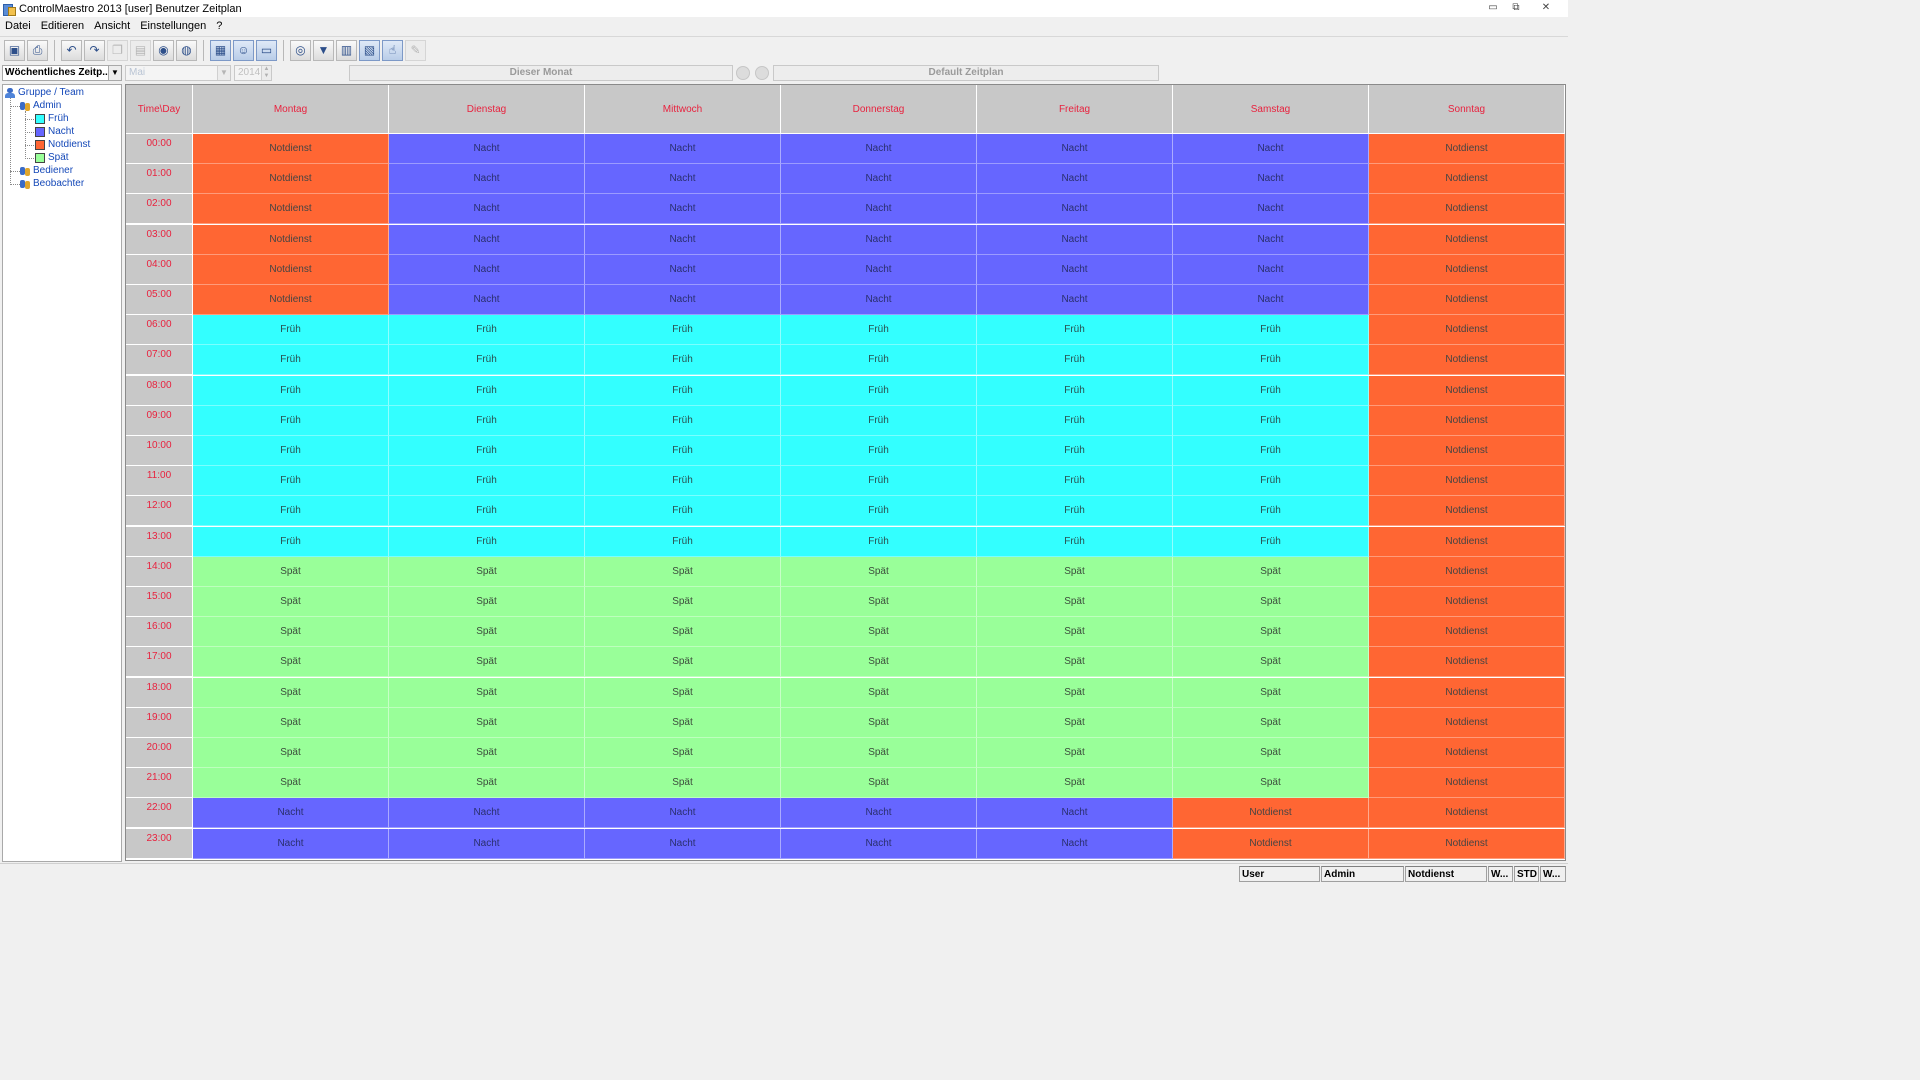  What do you see at coordinates (71, 50) in the screenshot?
I see `undo-button: ↶` at bounding box center [71, 50].